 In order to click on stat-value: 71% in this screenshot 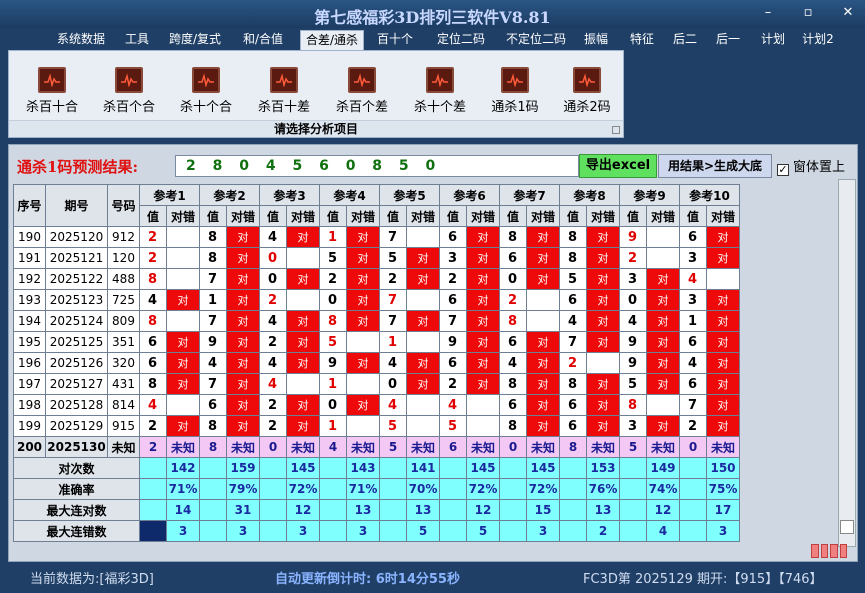, I will do `click(363, 489)`.